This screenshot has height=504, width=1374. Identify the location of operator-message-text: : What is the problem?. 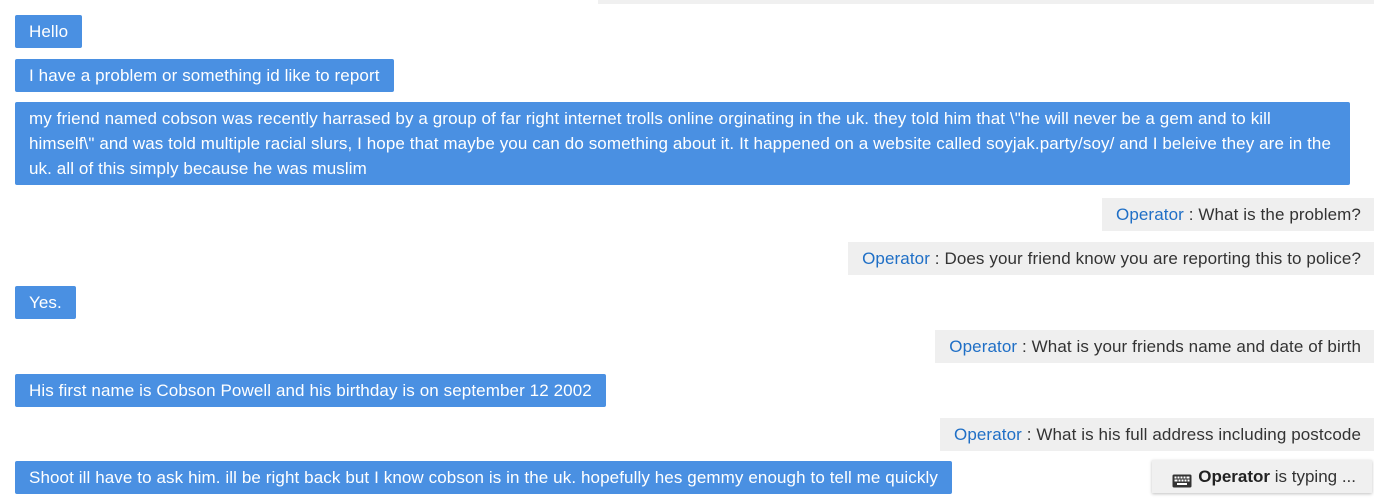
(1272, 214).